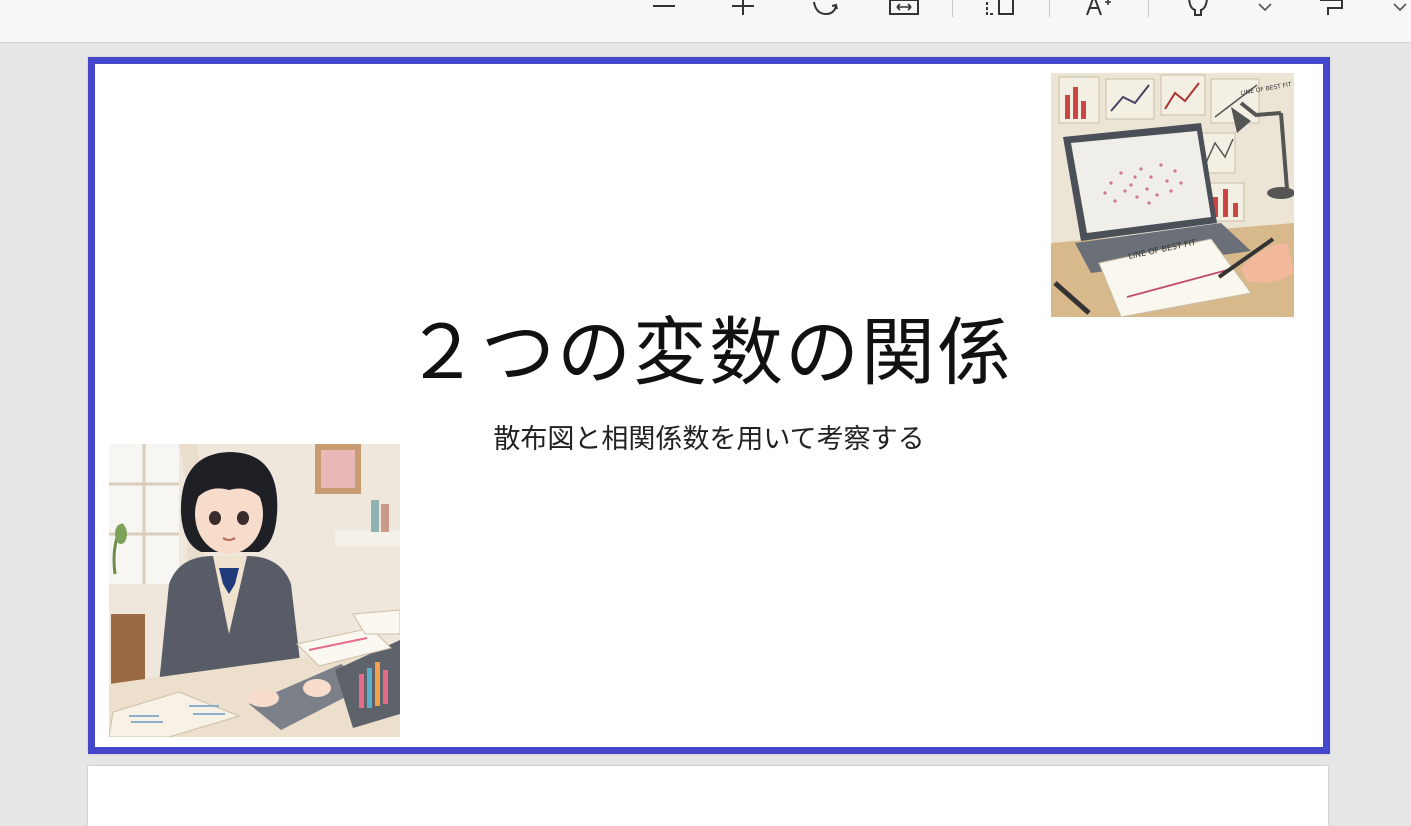 The image size is (1411, 826). I want to click on add-icon, so click(743, 8).